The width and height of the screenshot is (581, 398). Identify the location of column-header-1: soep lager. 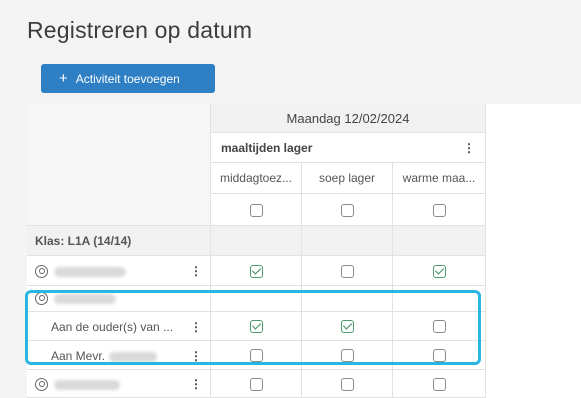
(347, 178).